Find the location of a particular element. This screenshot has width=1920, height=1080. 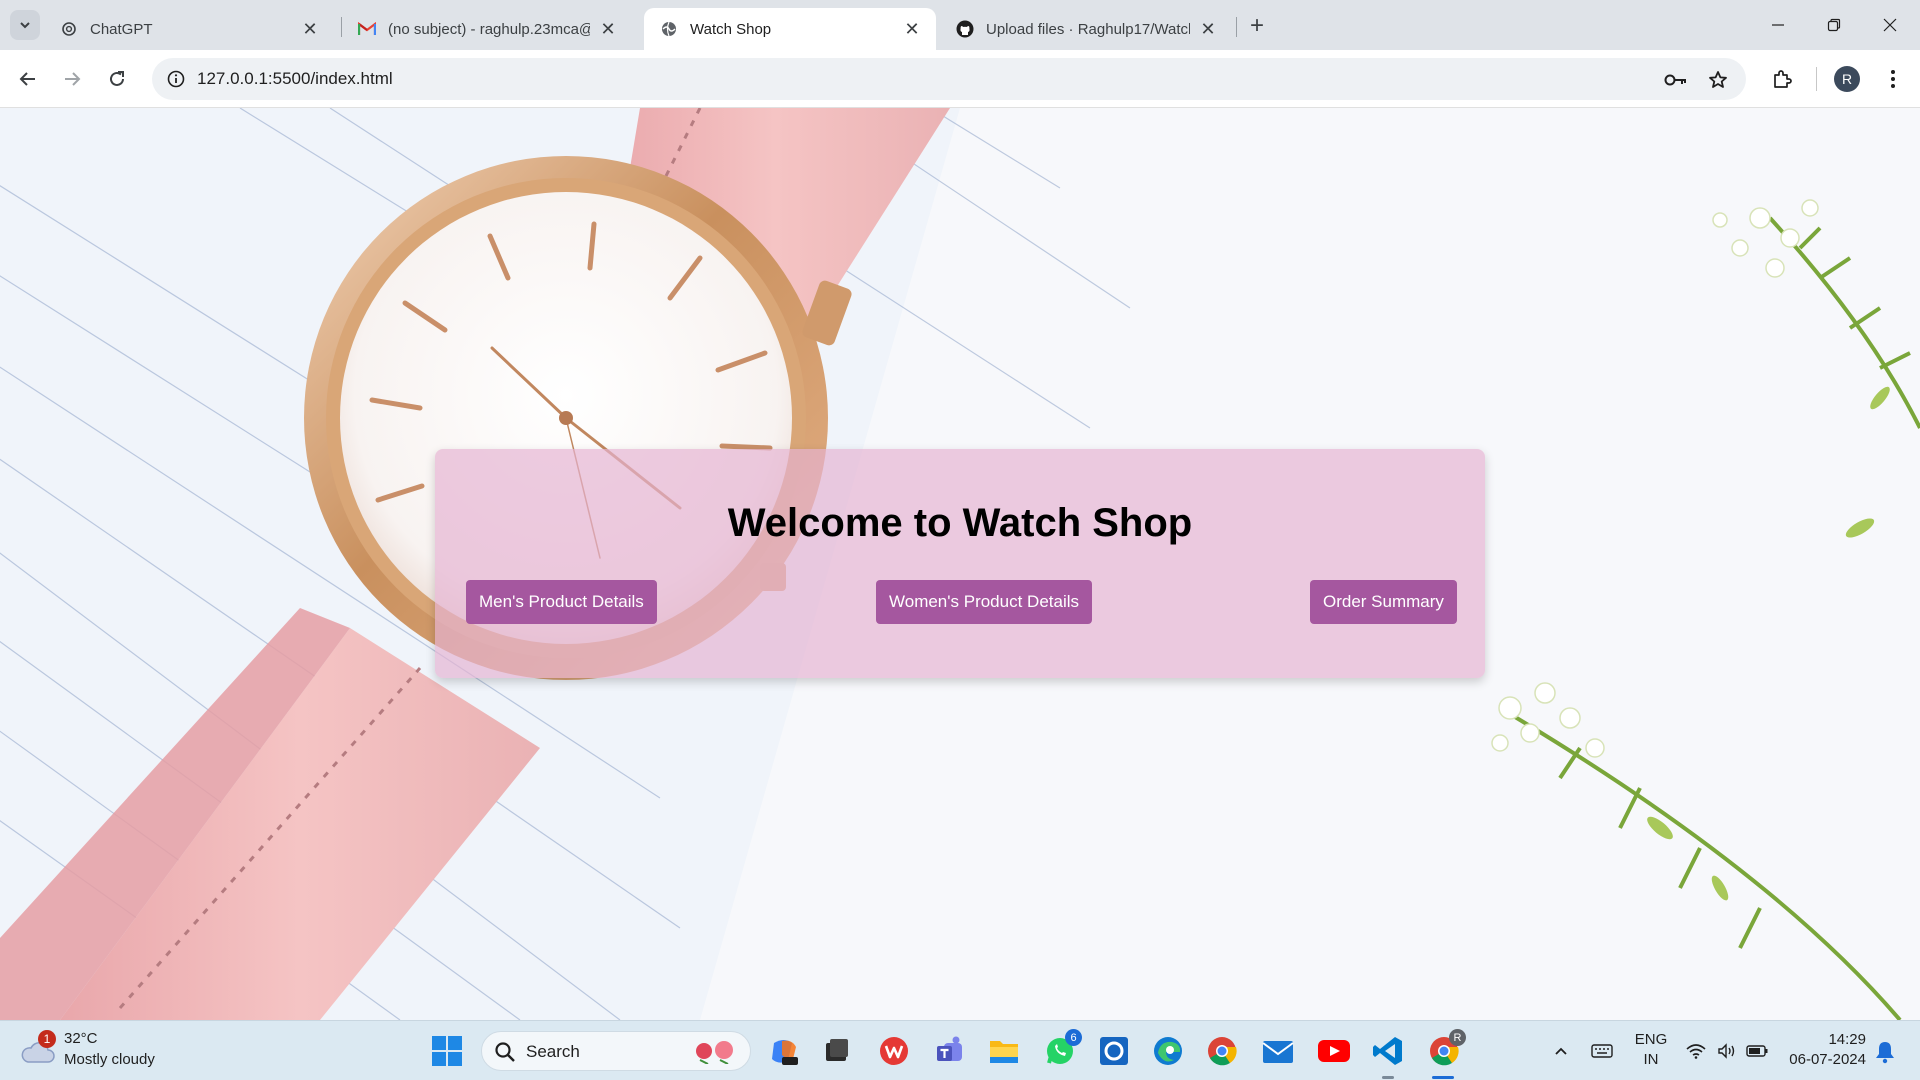

tab-title: Upload files · Raghulp17/Watch is located at coordinates (1088, 29).